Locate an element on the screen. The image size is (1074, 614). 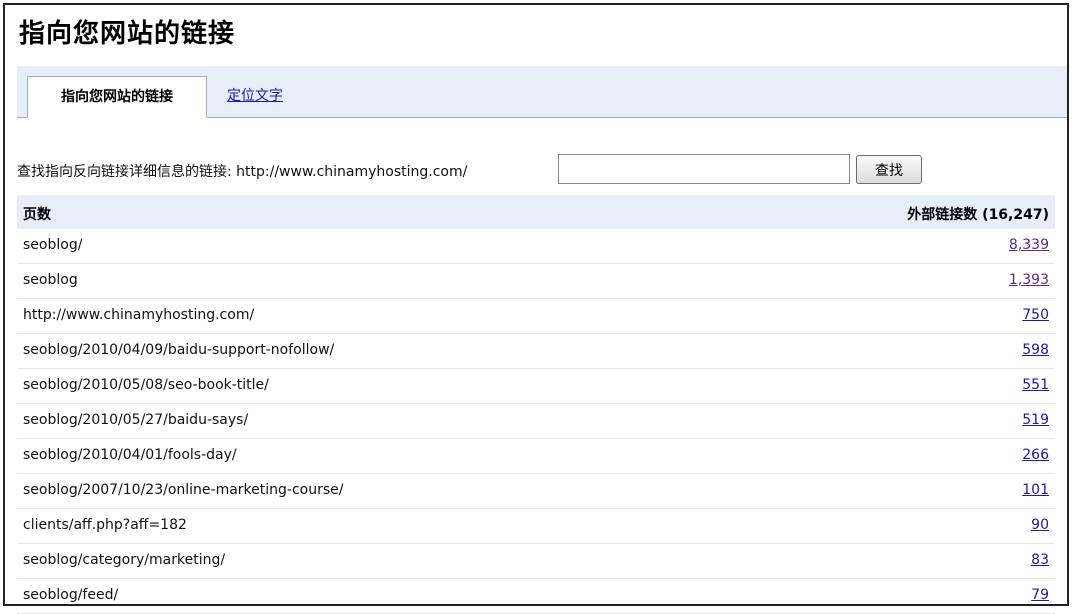
table-row: seoblog/category/marketing/83 is located at coordinates (536, 561).